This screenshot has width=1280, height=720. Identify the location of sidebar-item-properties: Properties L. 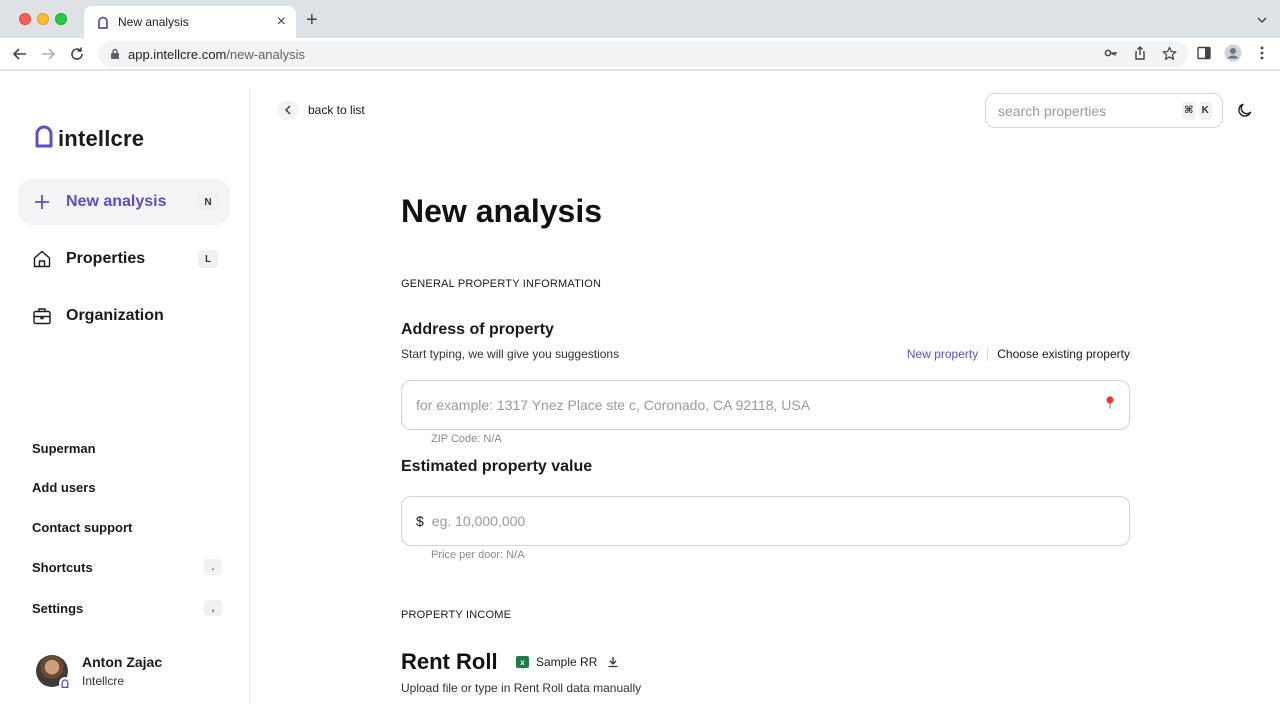
(124, 259).